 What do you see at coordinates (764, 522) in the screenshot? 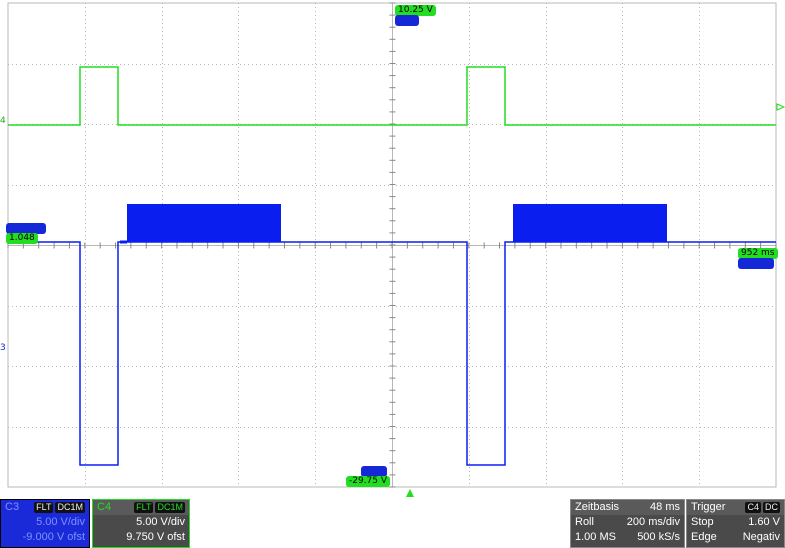
I see `trigger-level: 1.60 V` at bounding box center [764, 522].